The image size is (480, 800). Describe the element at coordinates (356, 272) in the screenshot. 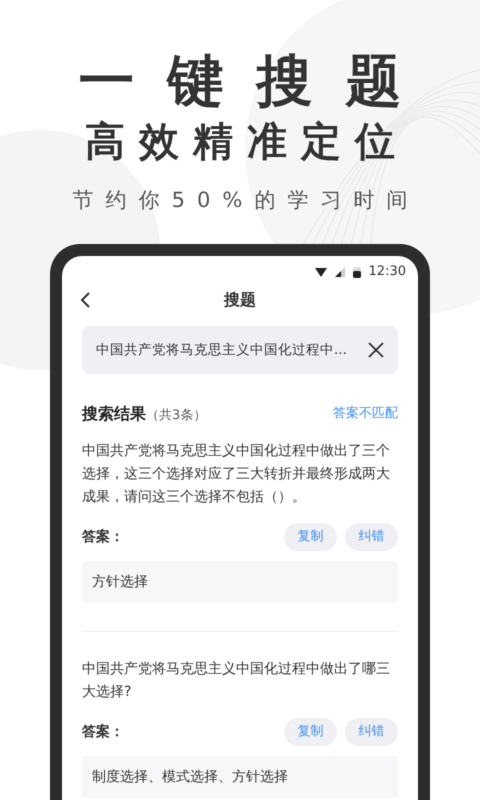

I see `battery-icon` at that location.